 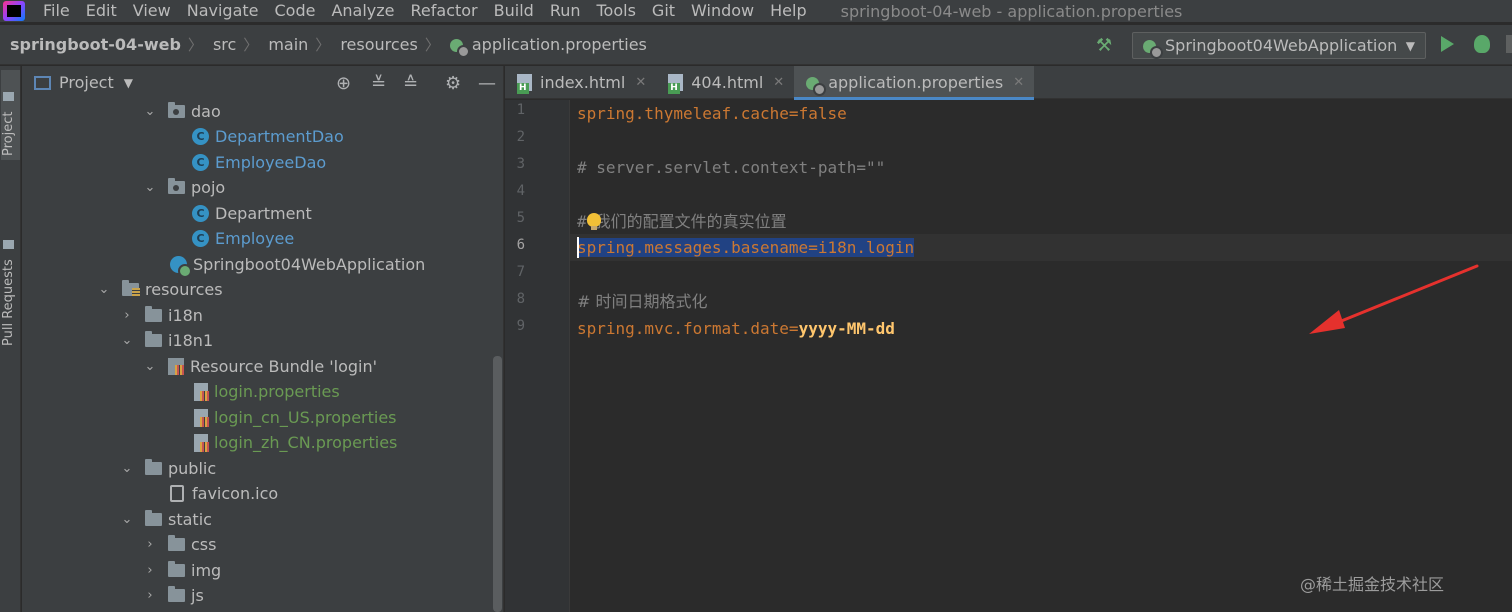 I want to click on menu-code: Code, so click(x=295, y=11).